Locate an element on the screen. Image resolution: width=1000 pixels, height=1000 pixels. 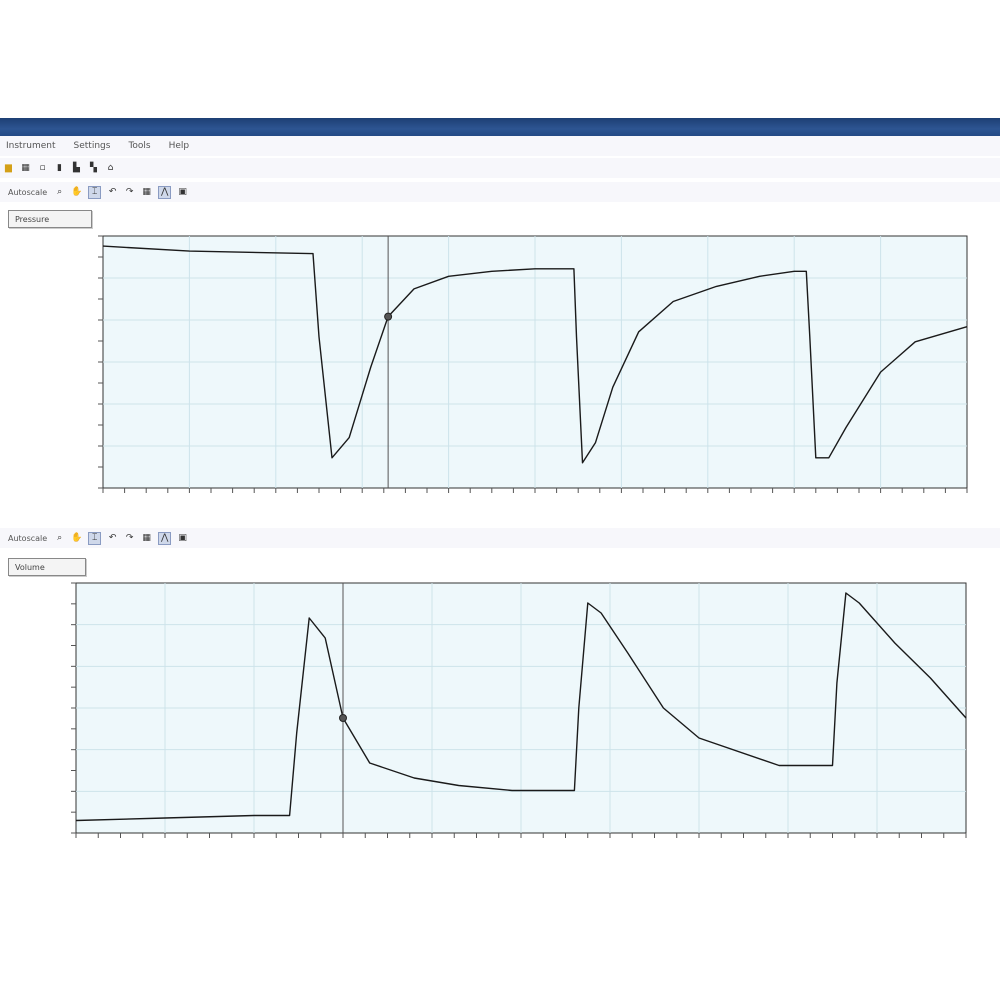
menu-bar: Instrument Settings Tools Help is located at coordinates (500, 146).